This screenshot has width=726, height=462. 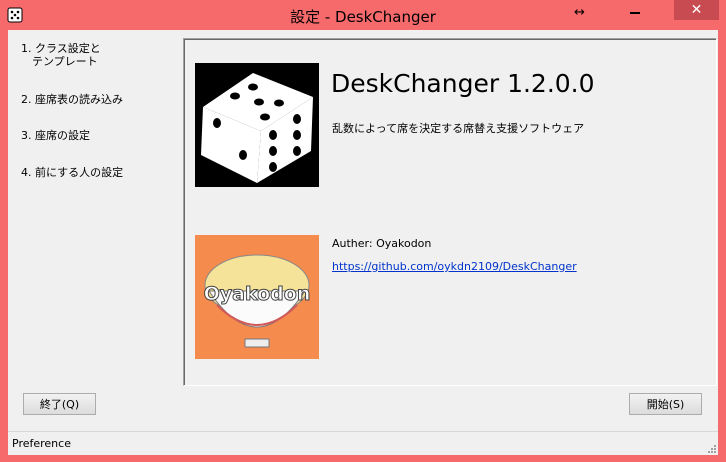 I want to click on dice-logo-image, so click(x=257, y=125).